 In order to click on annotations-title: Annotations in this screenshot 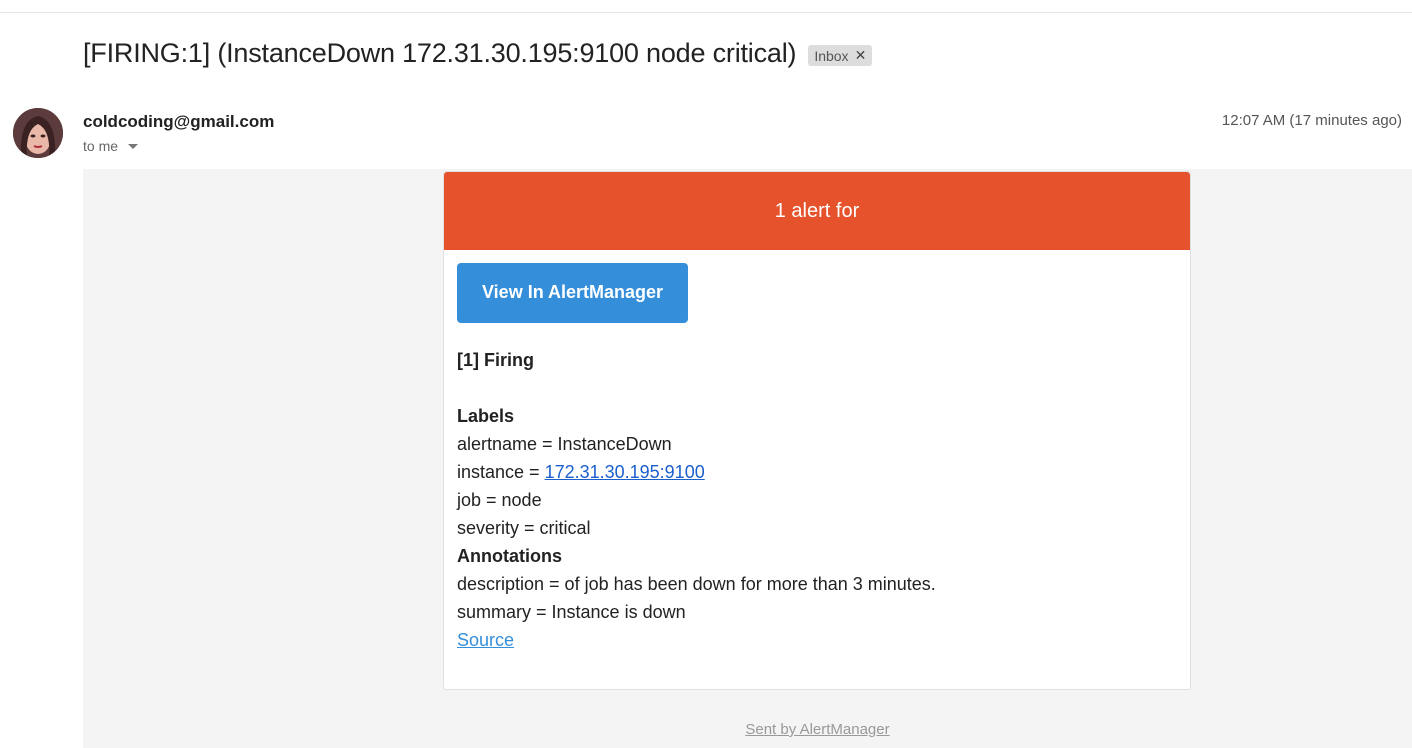, I will do `click(509, 556)`.